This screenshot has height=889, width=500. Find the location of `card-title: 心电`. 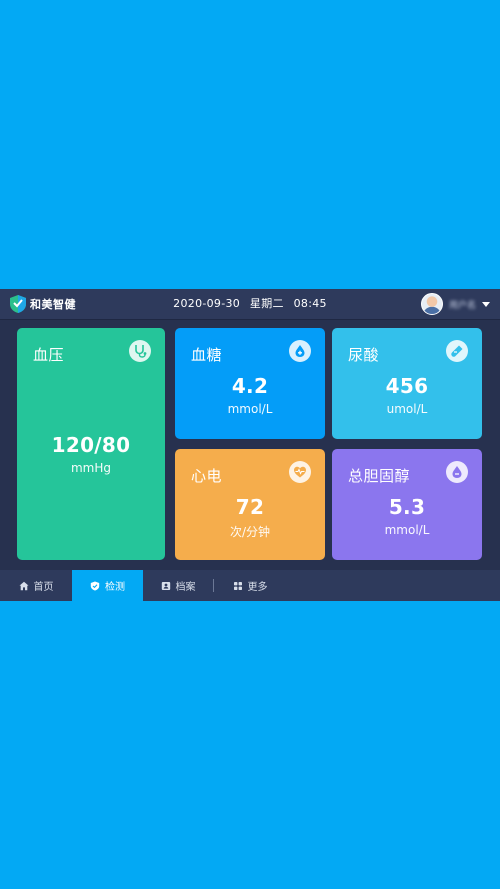

card-title: 心电 is located at coordinates (207, 476).